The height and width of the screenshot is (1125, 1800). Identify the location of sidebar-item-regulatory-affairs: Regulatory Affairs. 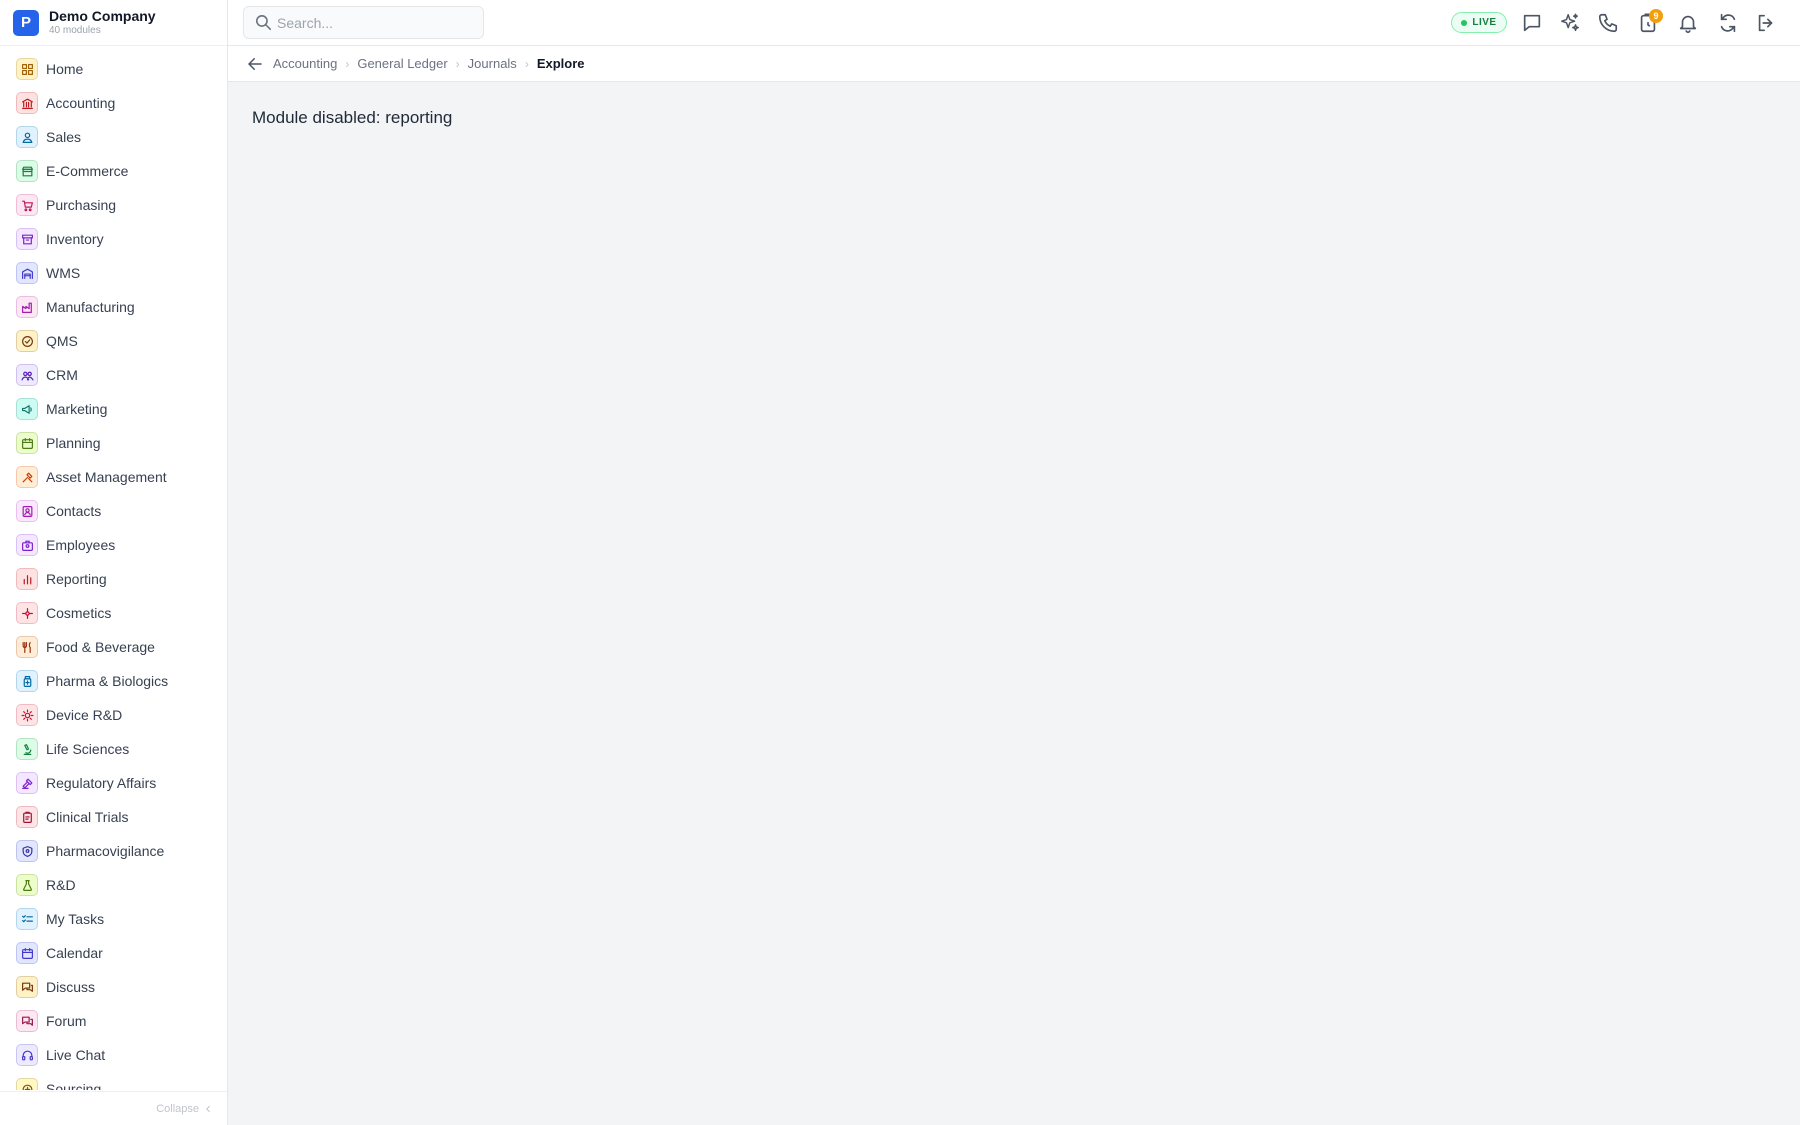
(113, 783).